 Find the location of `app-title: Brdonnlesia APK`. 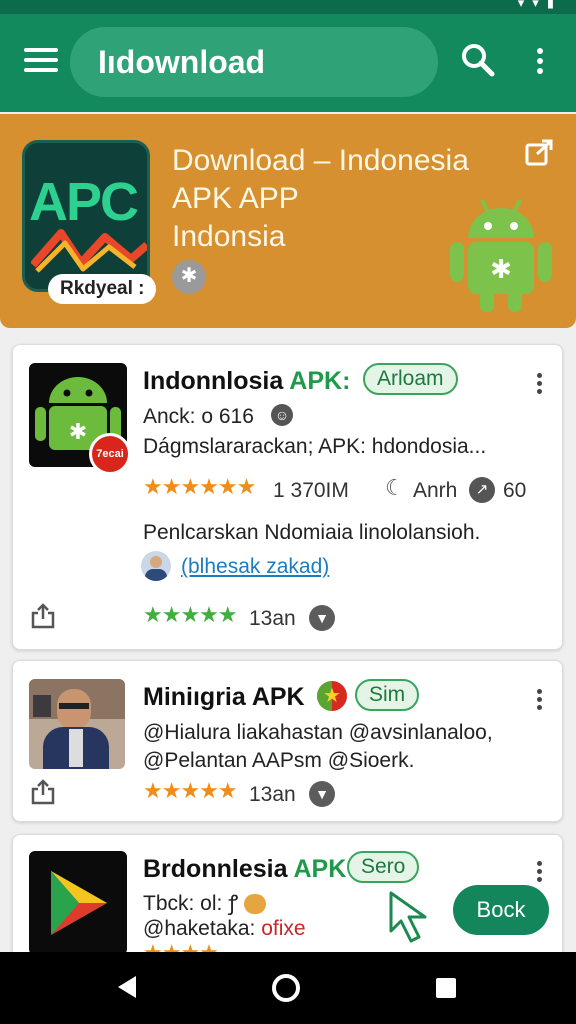

app-title: Brdonnlesia APK is located at coordinates (244, 869).